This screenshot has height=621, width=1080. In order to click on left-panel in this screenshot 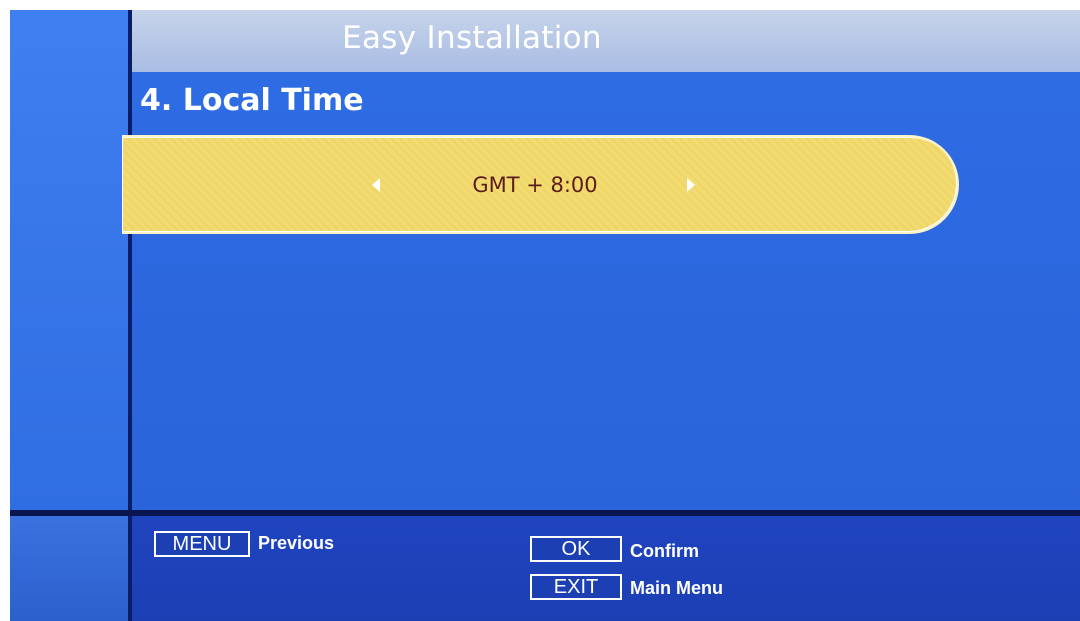, I will do `click(69, 260)`.